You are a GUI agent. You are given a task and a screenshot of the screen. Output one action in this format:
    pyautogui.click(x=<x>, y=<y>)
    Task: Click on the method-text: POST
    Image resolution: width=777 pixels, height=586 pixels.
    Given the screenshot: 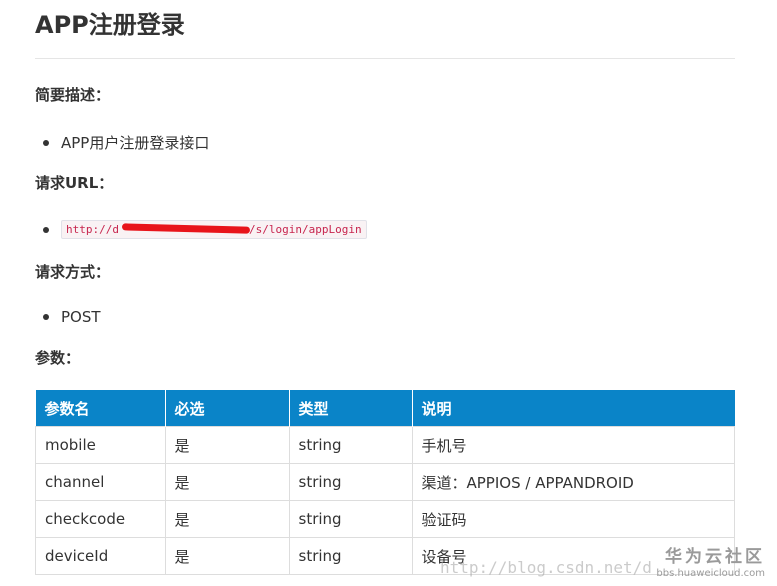 What is the action you would take?
    pyautogui.click(x=81, y=317)
    